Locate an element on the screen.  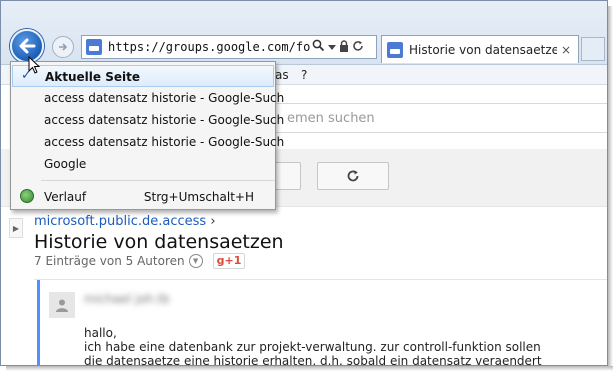
history-icon is located at coordinates (27, 196).